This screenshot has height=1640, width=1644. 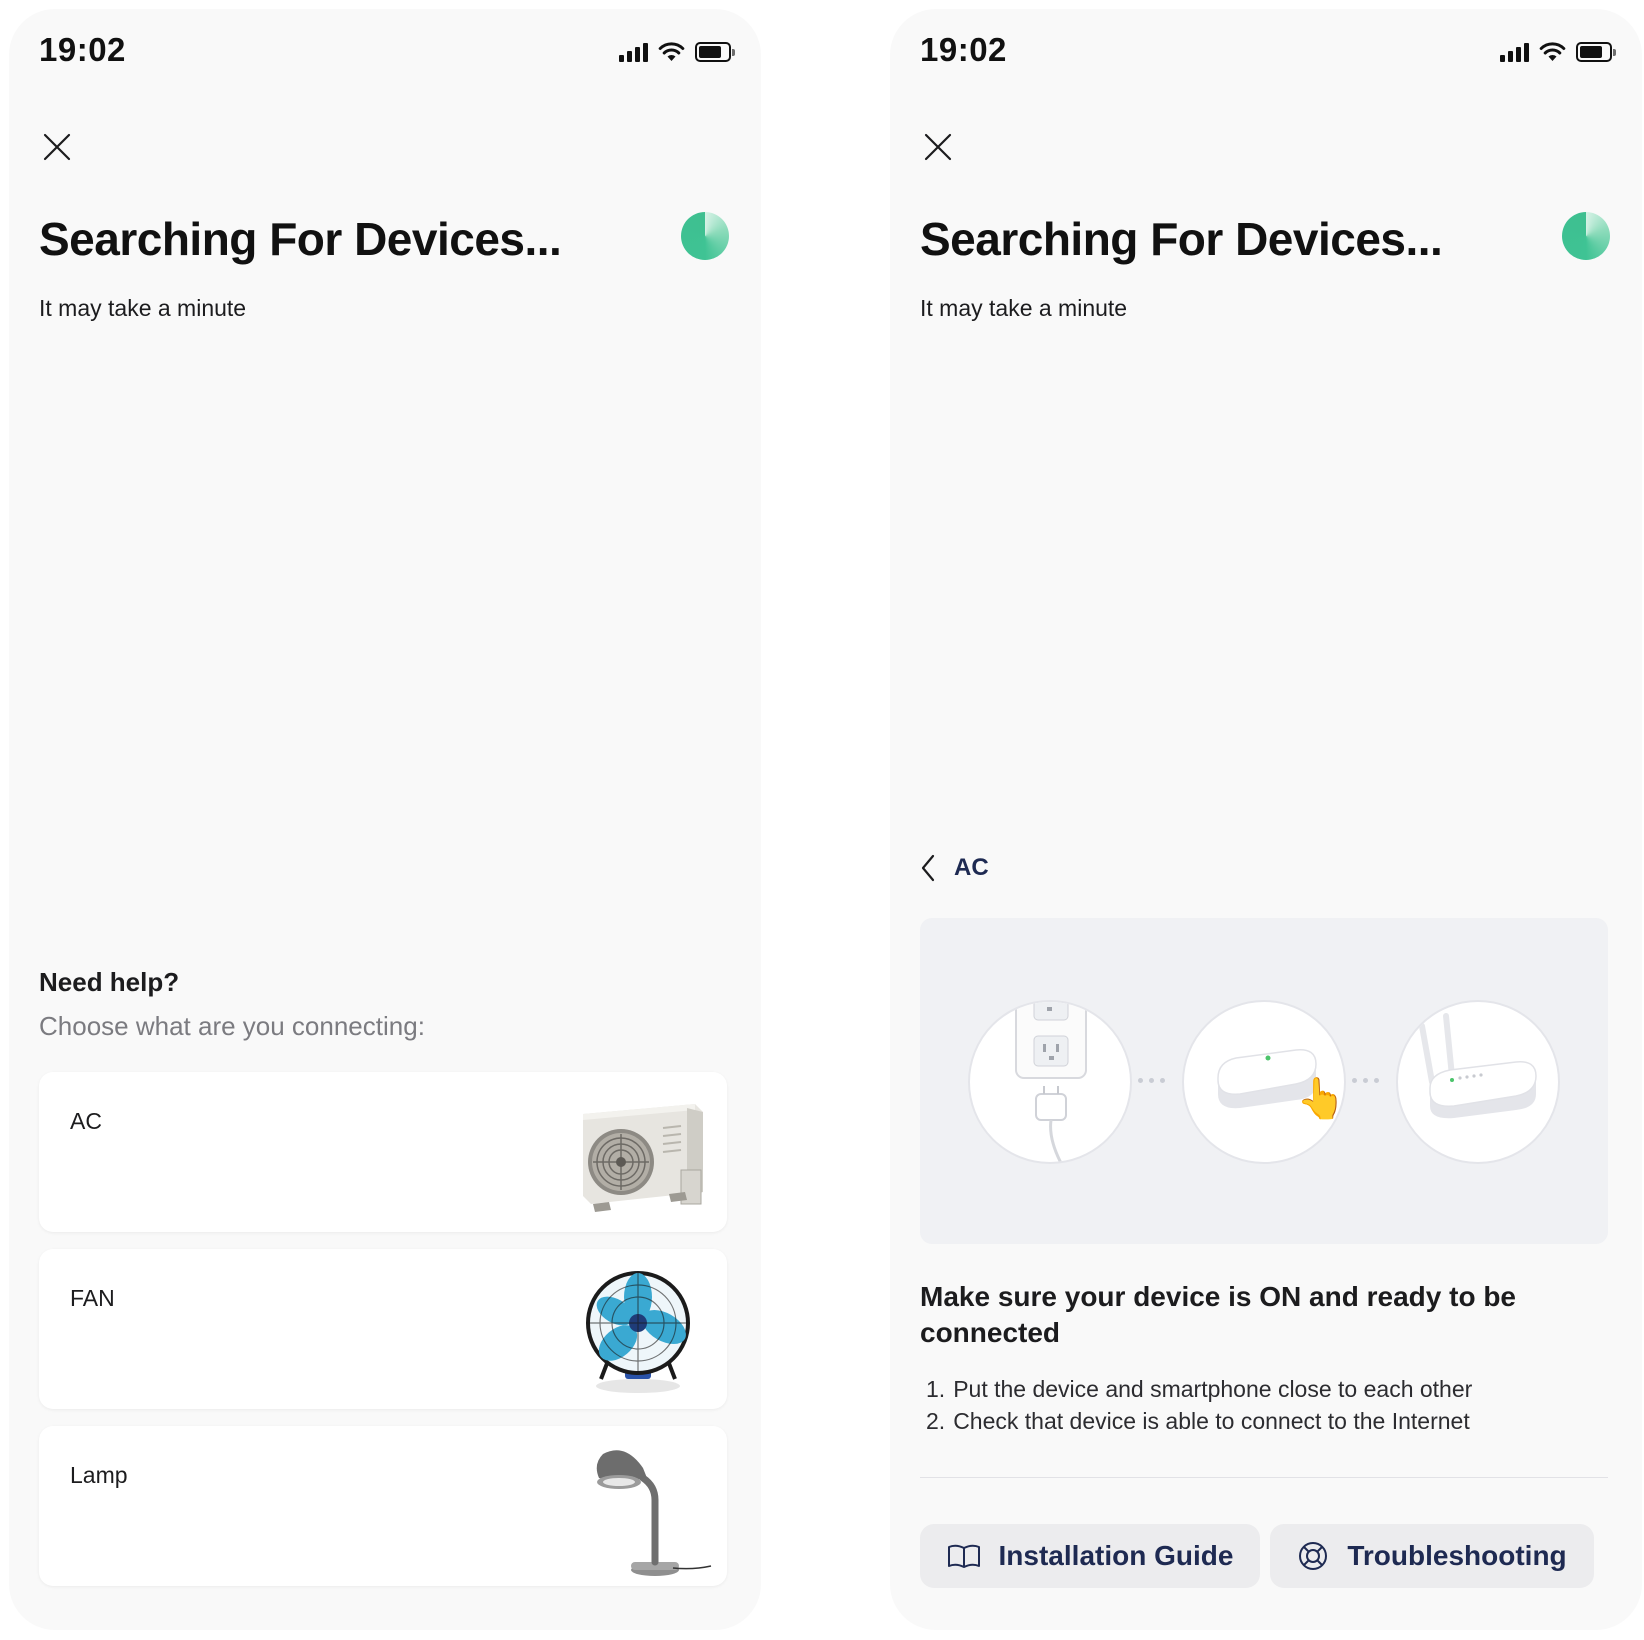 I want to click on divider, so click(x=1264, y=1477).